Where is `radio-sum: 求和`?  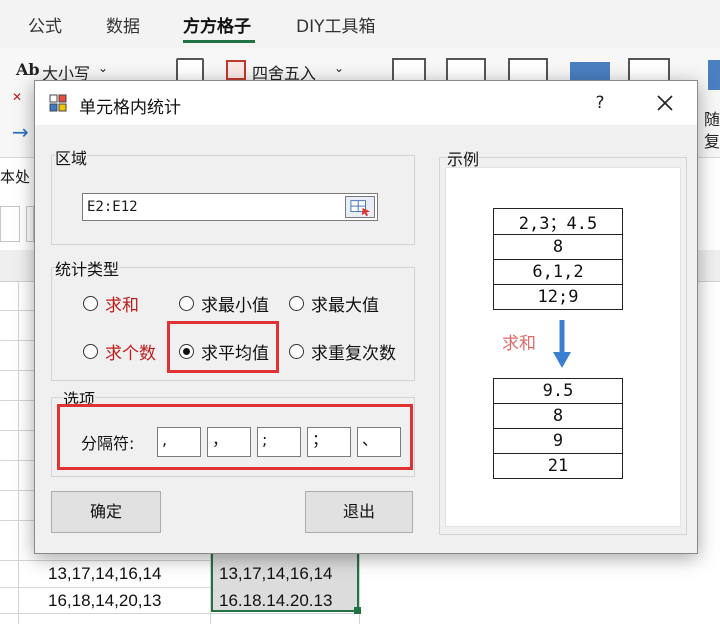
radio-sum: 求和 is located at coordinates (111, 303).